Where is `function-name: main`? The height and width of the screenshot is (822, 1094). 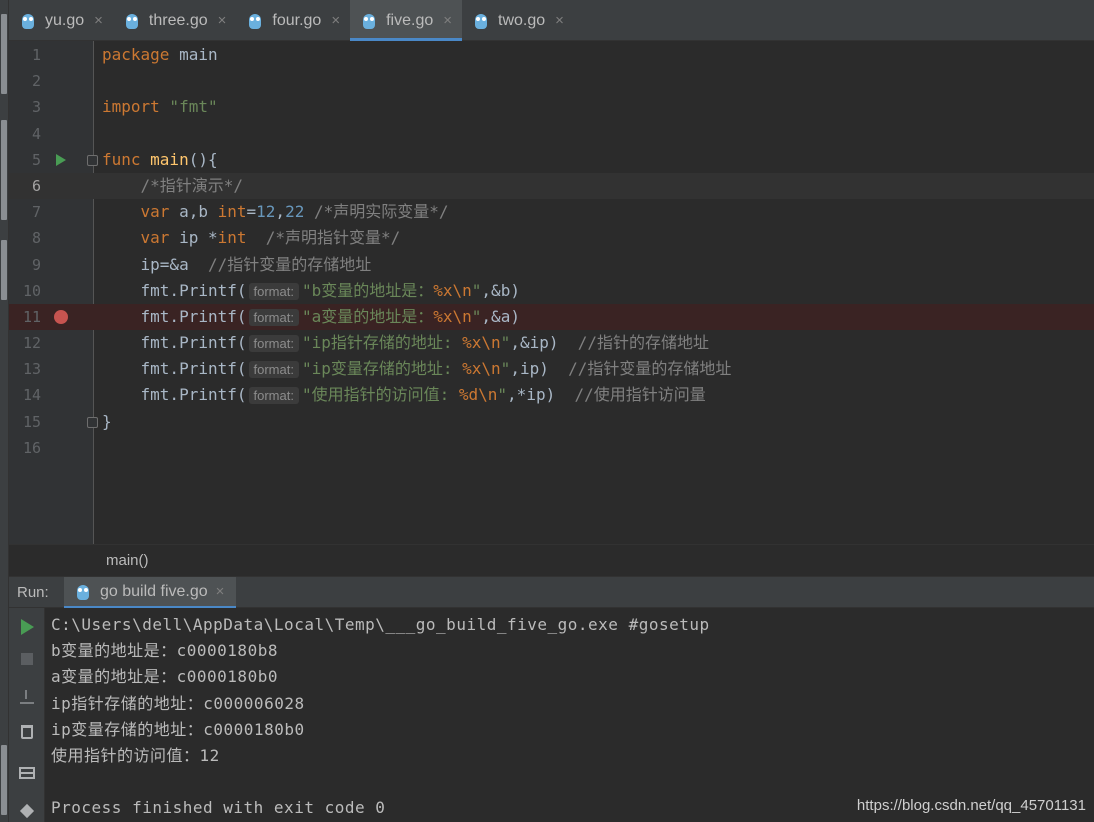
function-name: main is located at coordinates (164, 159).